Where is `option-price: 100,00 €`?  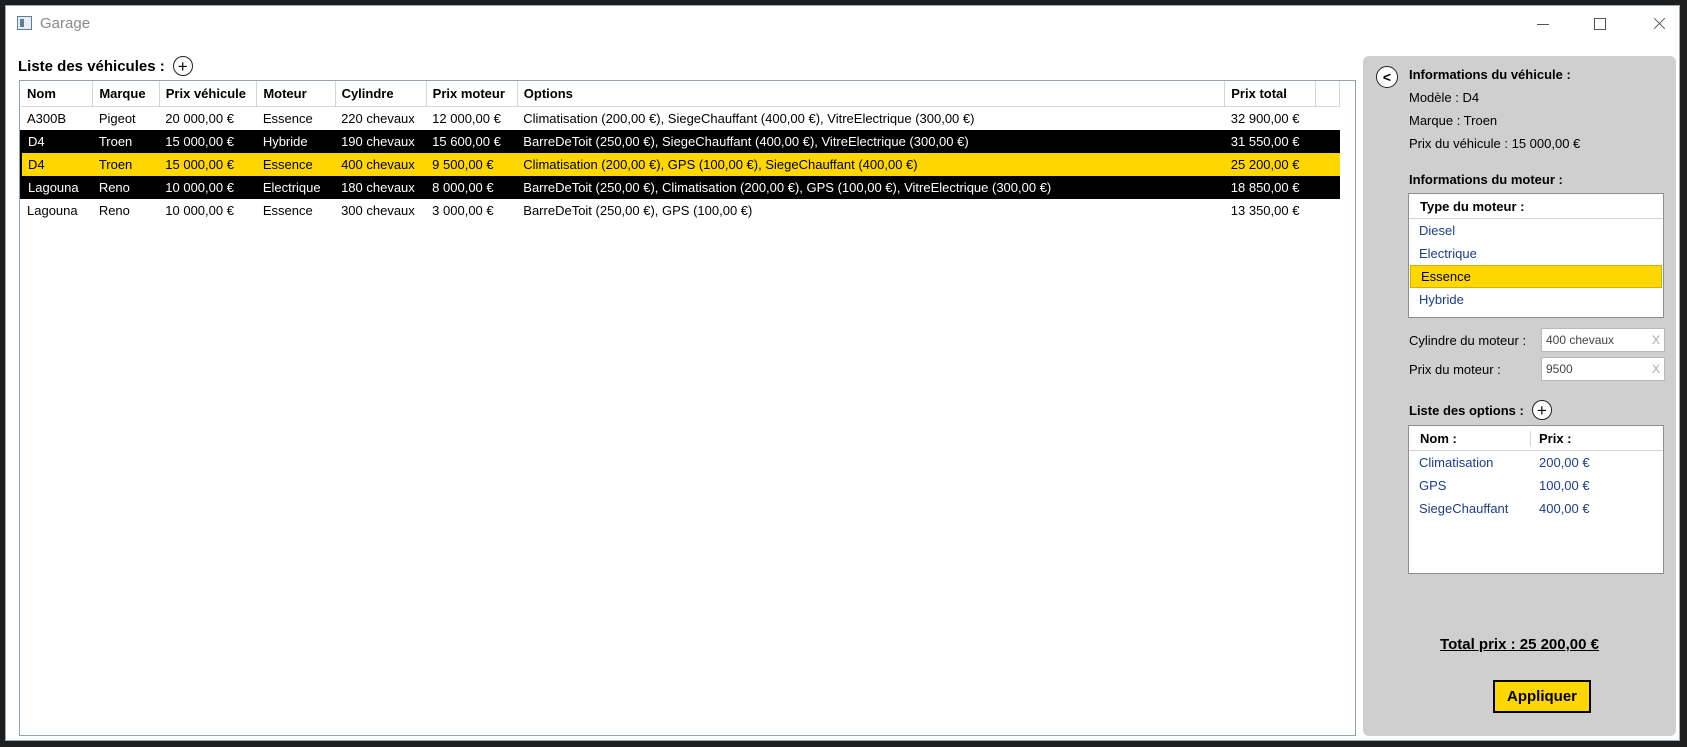 option-price: 100,00 € is located at coordinates (1564, 485).